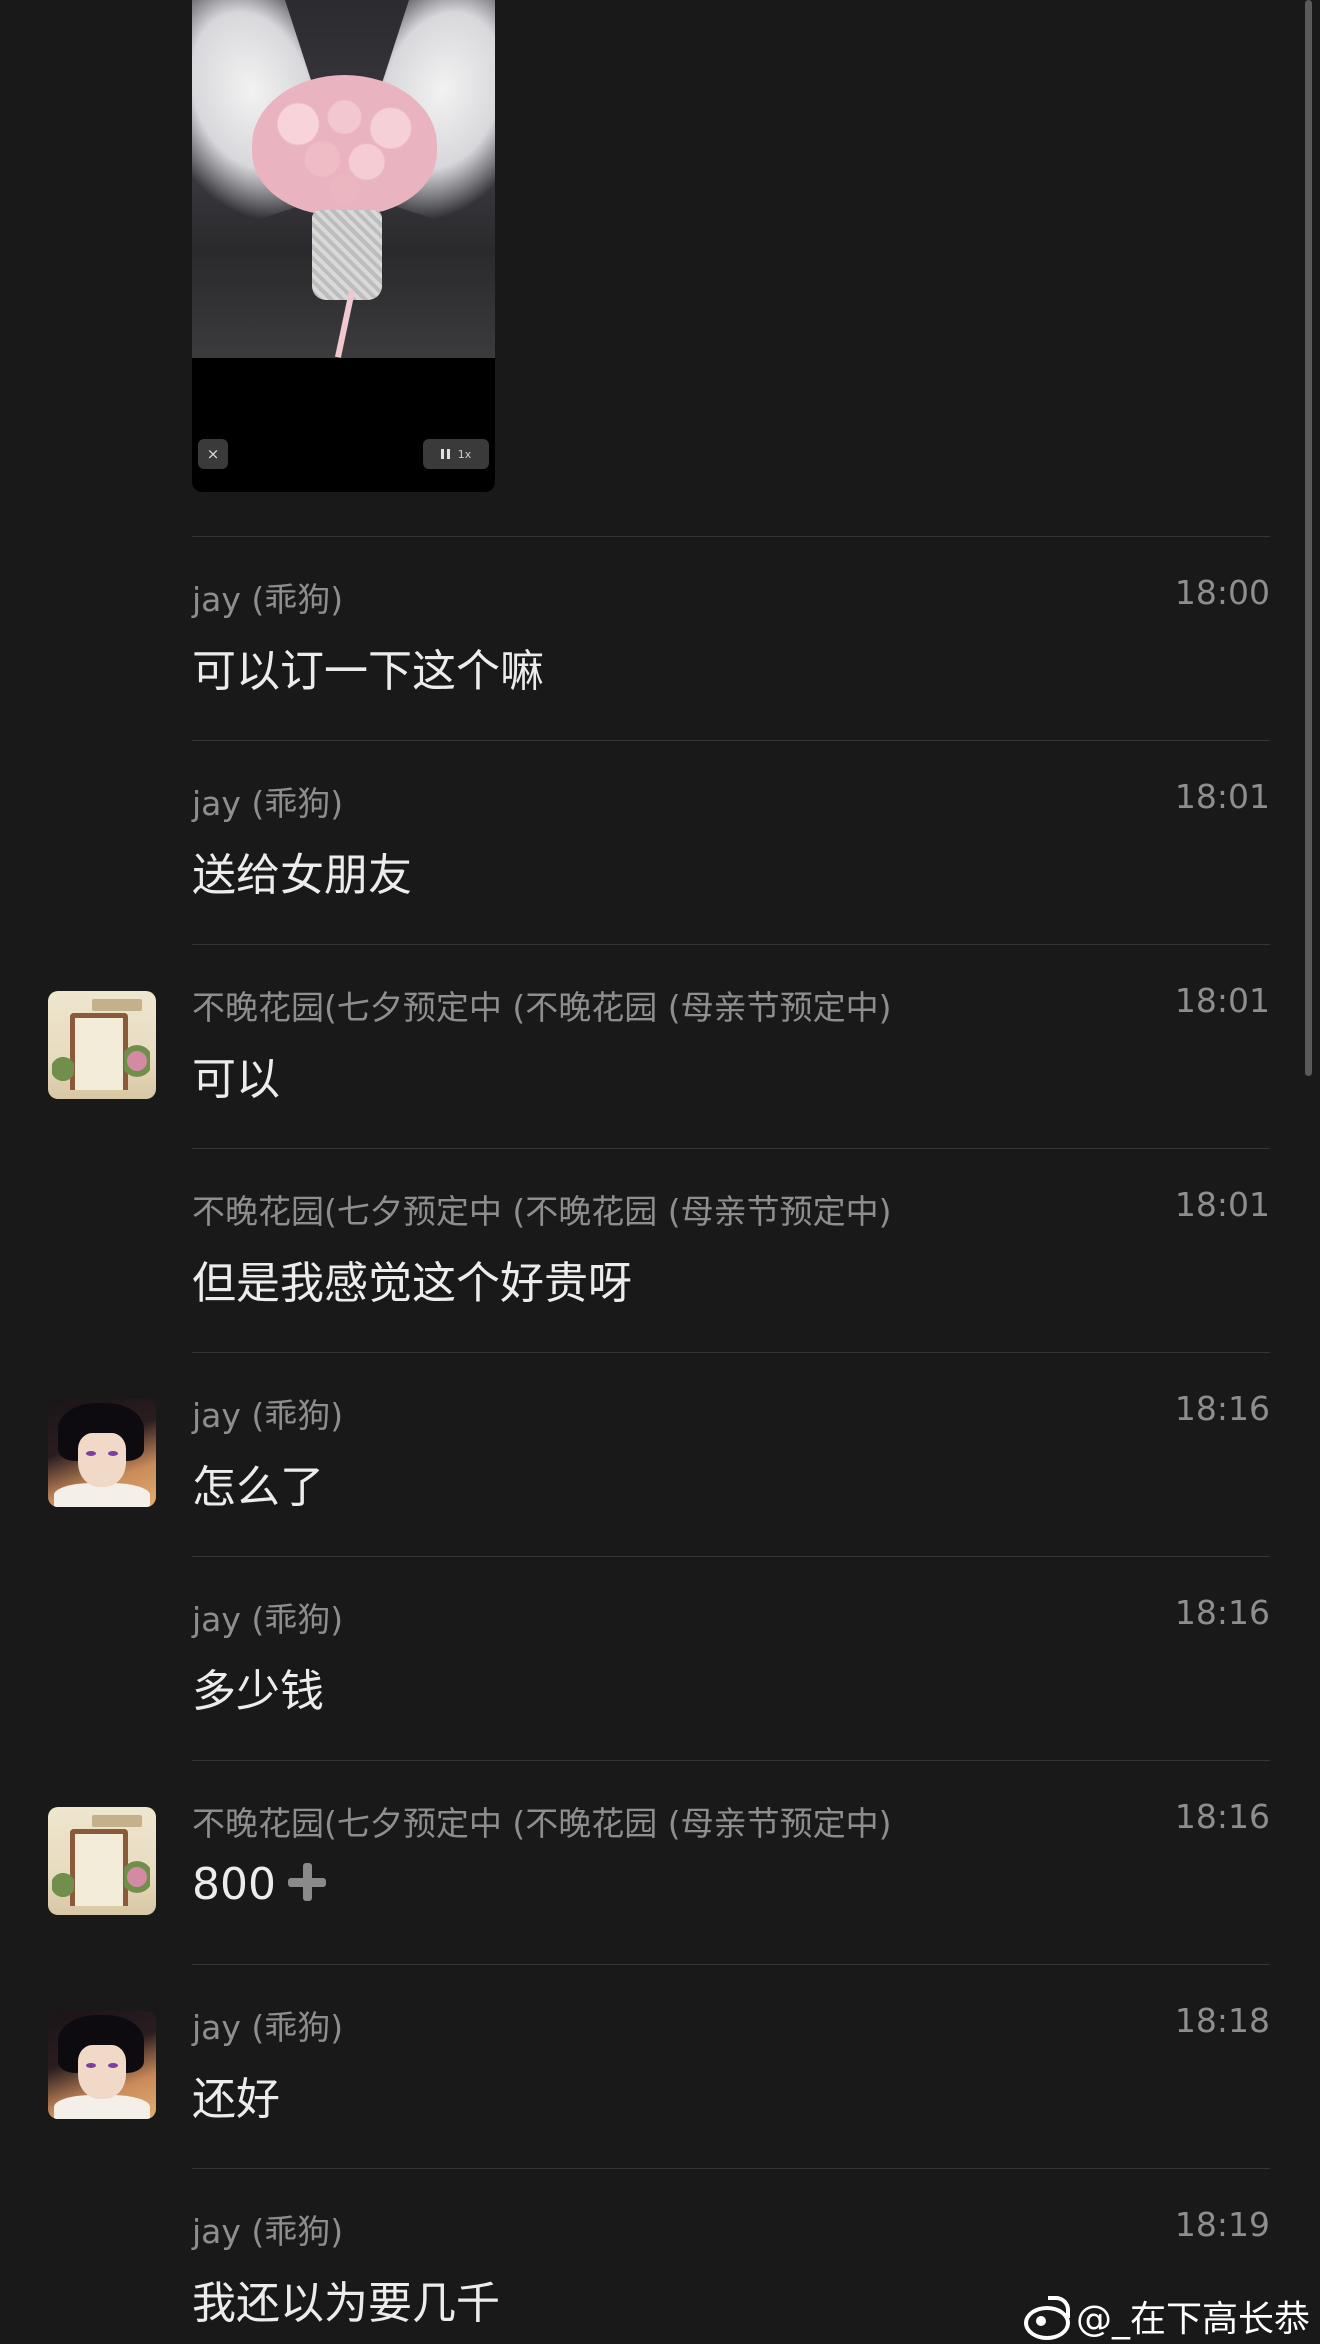 The width and height of the screenshot is (1320, 2344). I want to click on message-text: 还好, so click(236, 2099).